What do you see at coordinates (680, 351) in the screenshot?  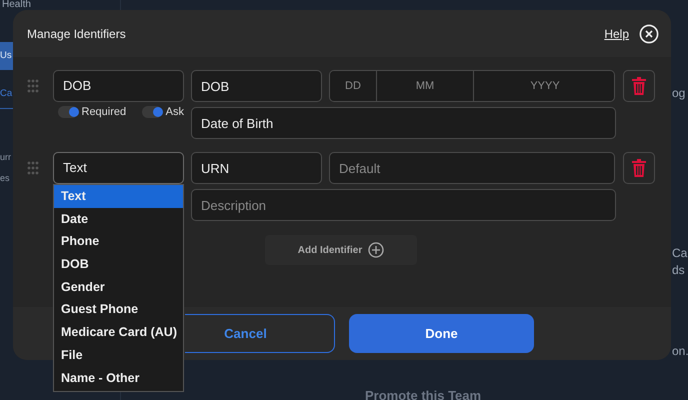 I see `page-text: on.` at bounding box center [680, 351].